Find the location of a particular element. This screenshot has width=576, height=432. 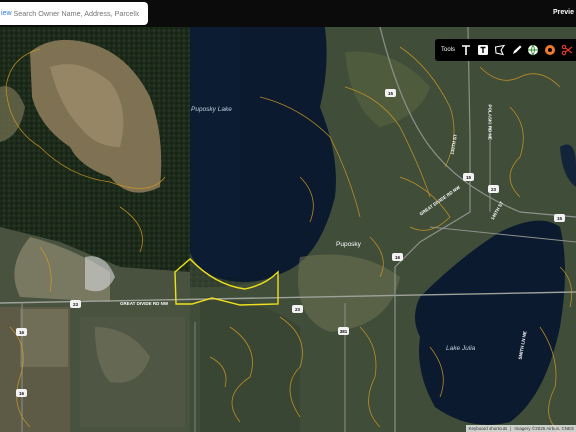

lake-label-julia: Lake Julia is located at coordinates (461, 348).